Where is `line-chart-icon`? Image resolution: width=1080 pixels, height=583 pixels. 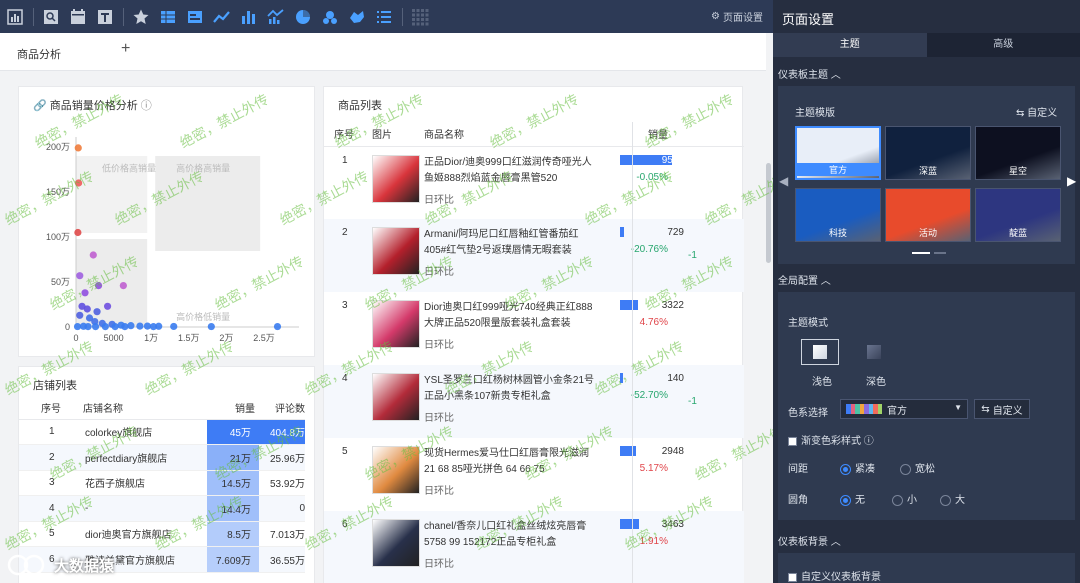 line-chart-icon is located at coordinates (222, 17).